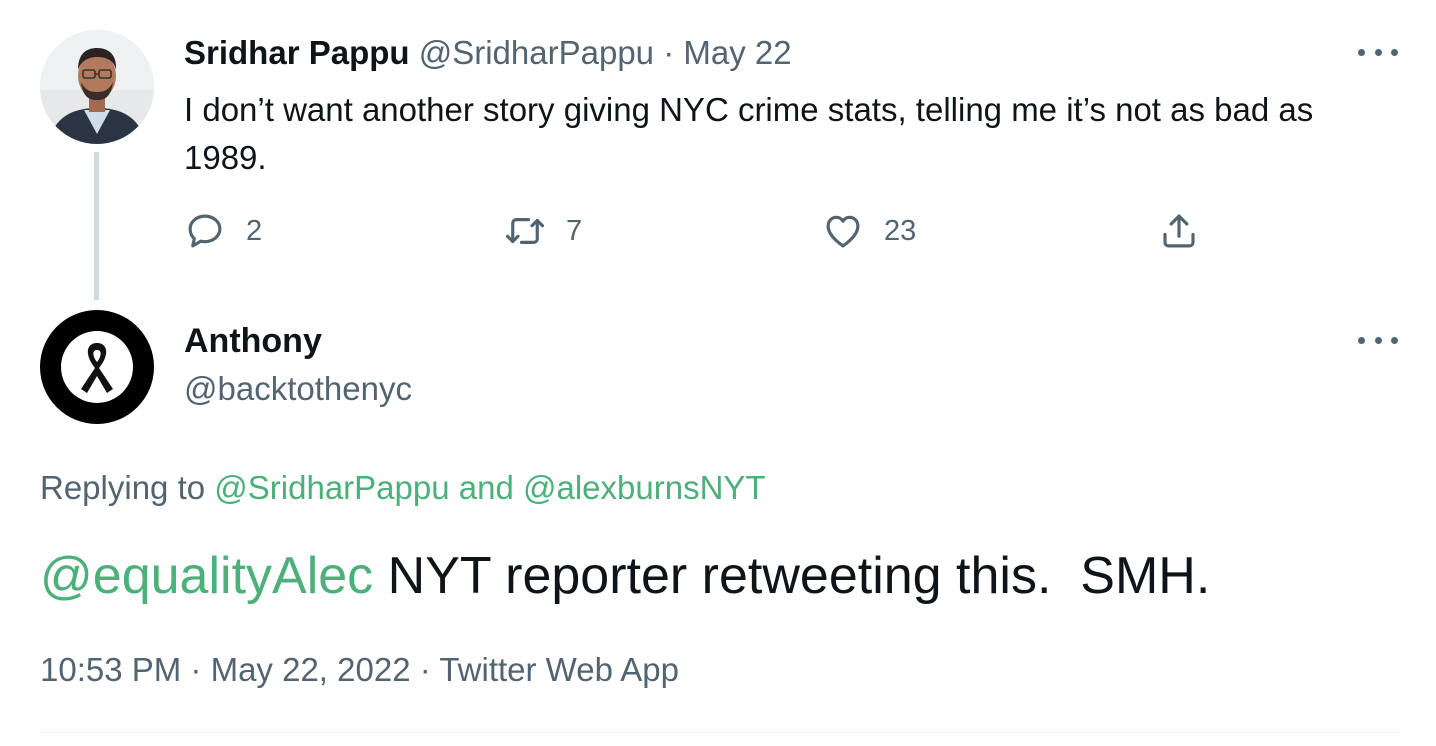 The height and width of the screenshot is (746, 1436). Describe the element at coordinates (331, 487) in the screenshot. I see `replying-user-link: @SridharPappu` at that location.